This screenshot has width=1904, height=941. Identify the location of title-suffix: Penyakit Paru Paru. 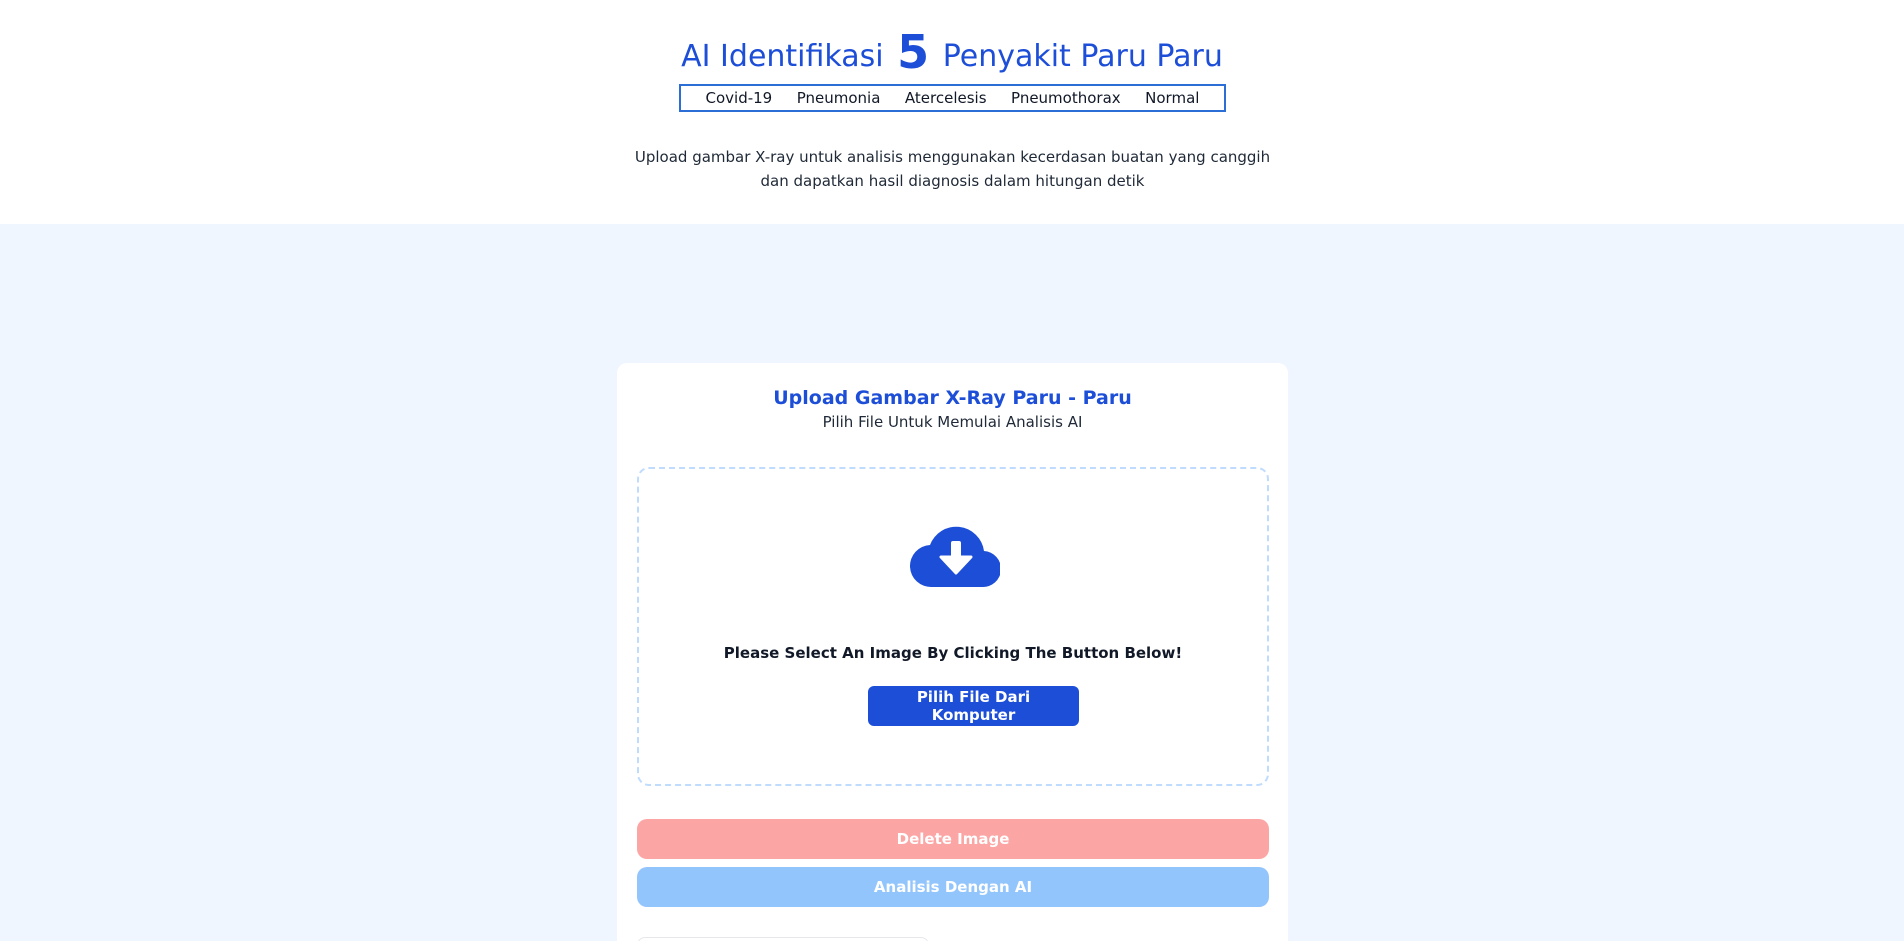
(1082, 56).